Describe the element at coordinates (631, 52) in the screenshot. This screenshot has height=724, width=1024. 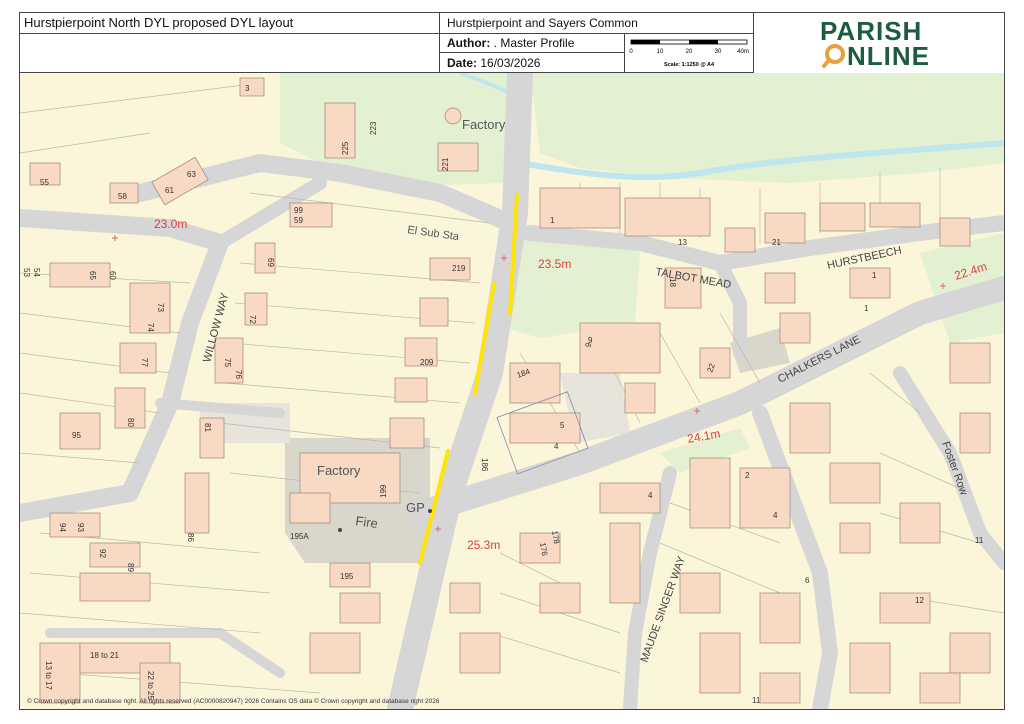
I see `scale-tick: 0` at that location.